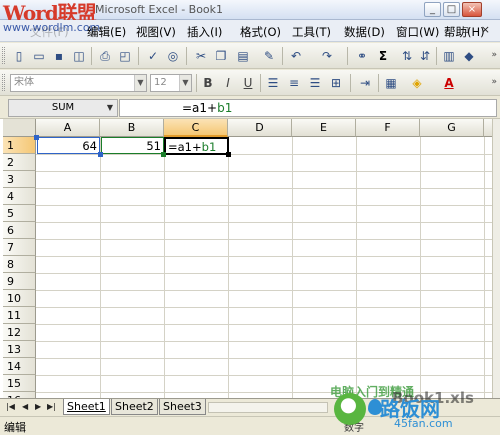 This screenshot has height=435, width=500. Describe the element at coordinates (469, 29) in the screenshot. I see `workbook-window-controls: _ ▫ ×` at that location.